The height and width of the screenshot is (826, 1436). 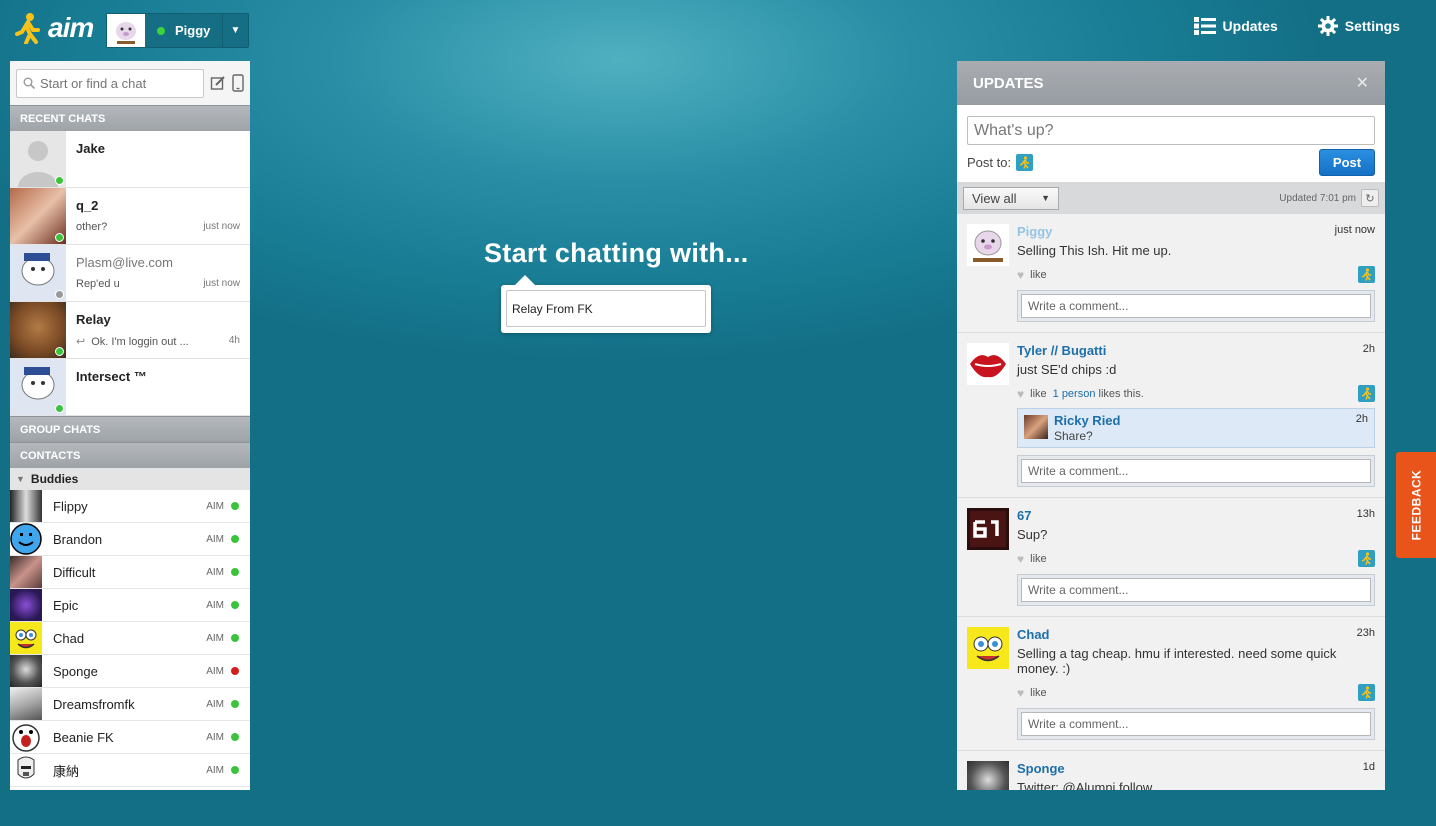 I want to click on post-button: Post, so click(x=1347, y=162).